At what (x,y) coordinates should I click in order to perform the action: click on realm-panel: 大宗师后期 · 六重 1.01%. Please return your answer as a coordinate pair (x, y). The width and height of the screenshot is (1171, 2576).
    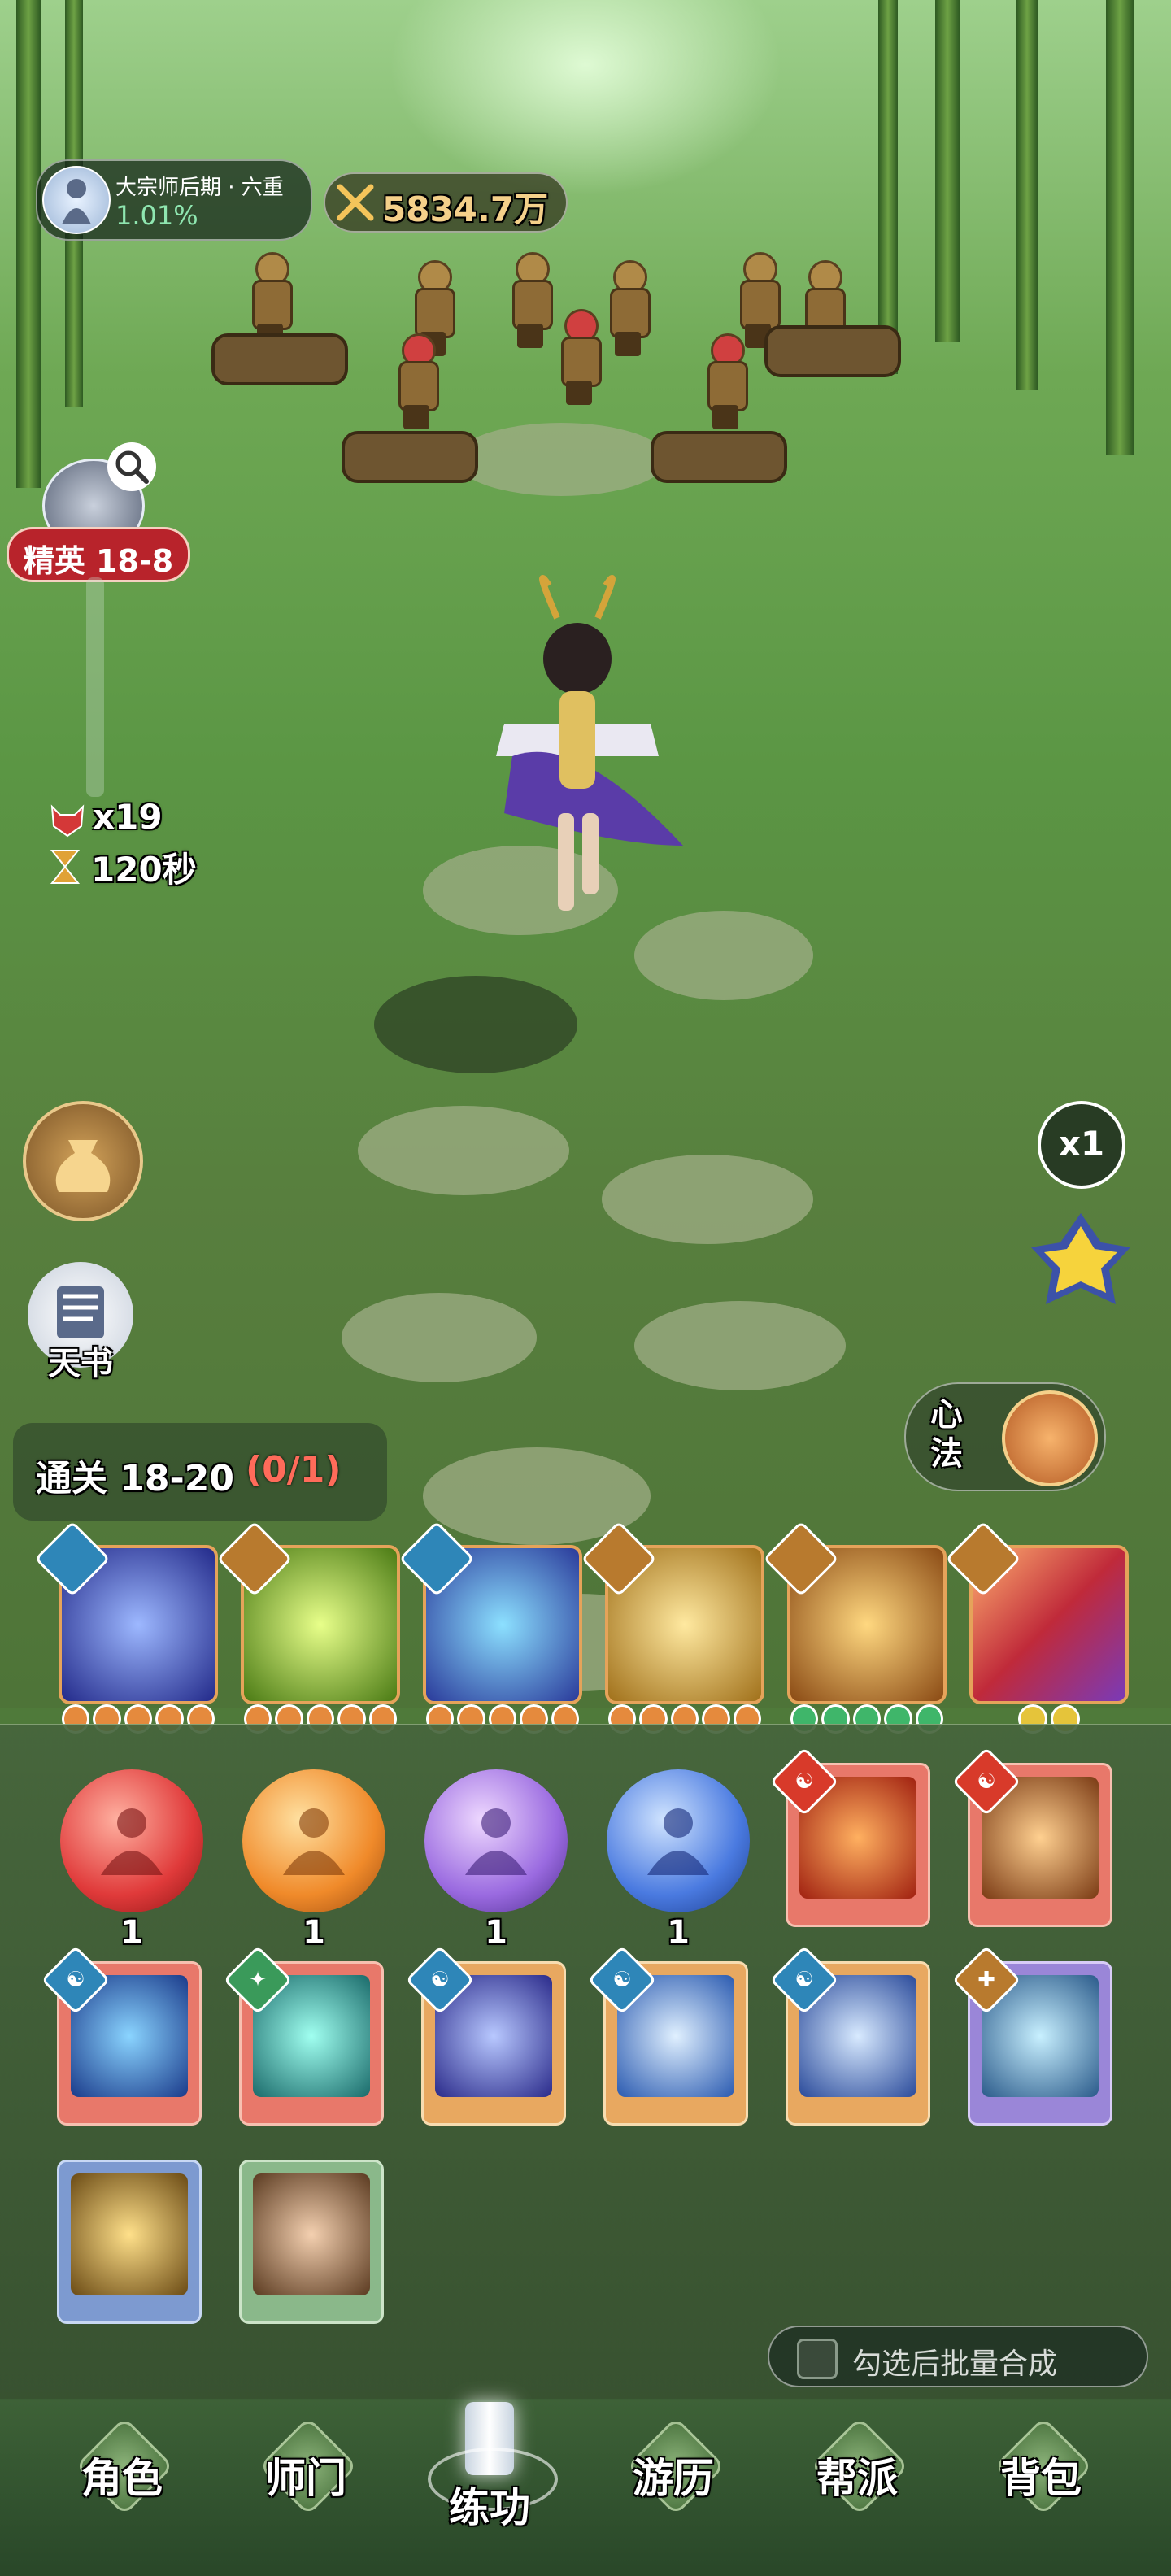
    Looking at the image, I should click on (174, 200).